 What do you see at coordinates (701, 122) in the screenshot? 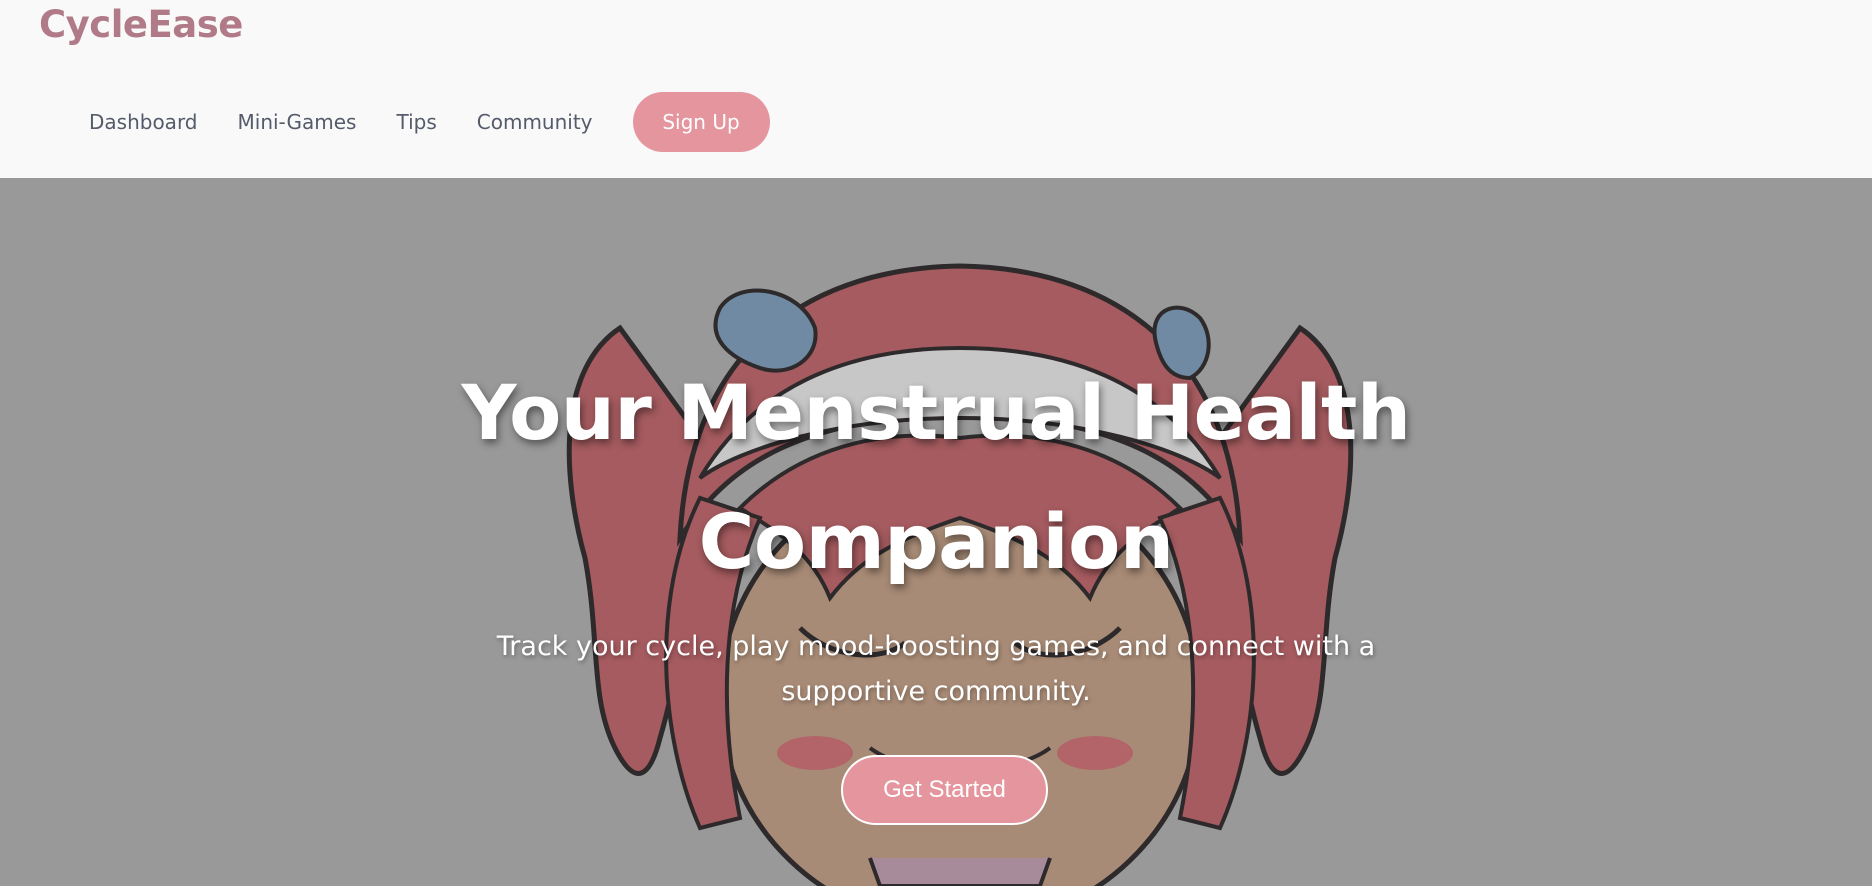
I see `sign-up-button: Sign Up` at bounding box center [701, 122].